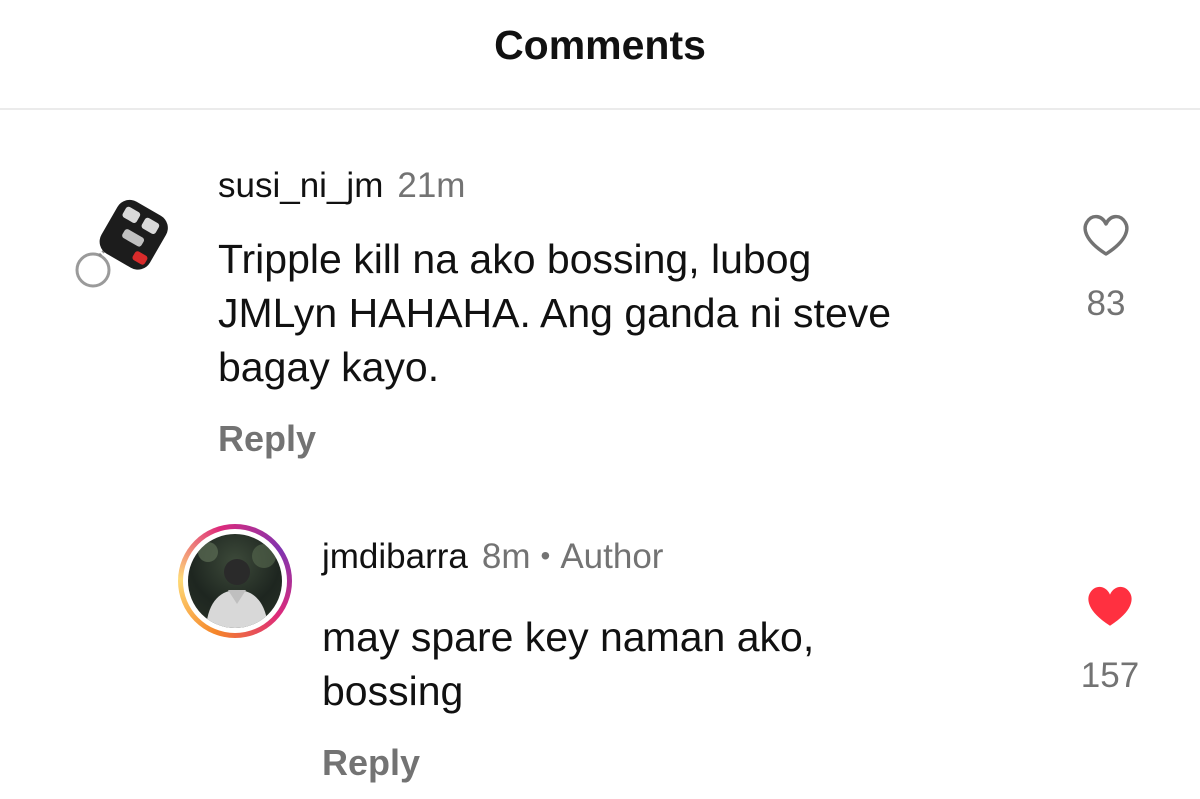  Describe the element at coordinates (515, 259) in the screenshot. I see `comment-text-line: Tripple kill na ako bossing, lubog` at that location.